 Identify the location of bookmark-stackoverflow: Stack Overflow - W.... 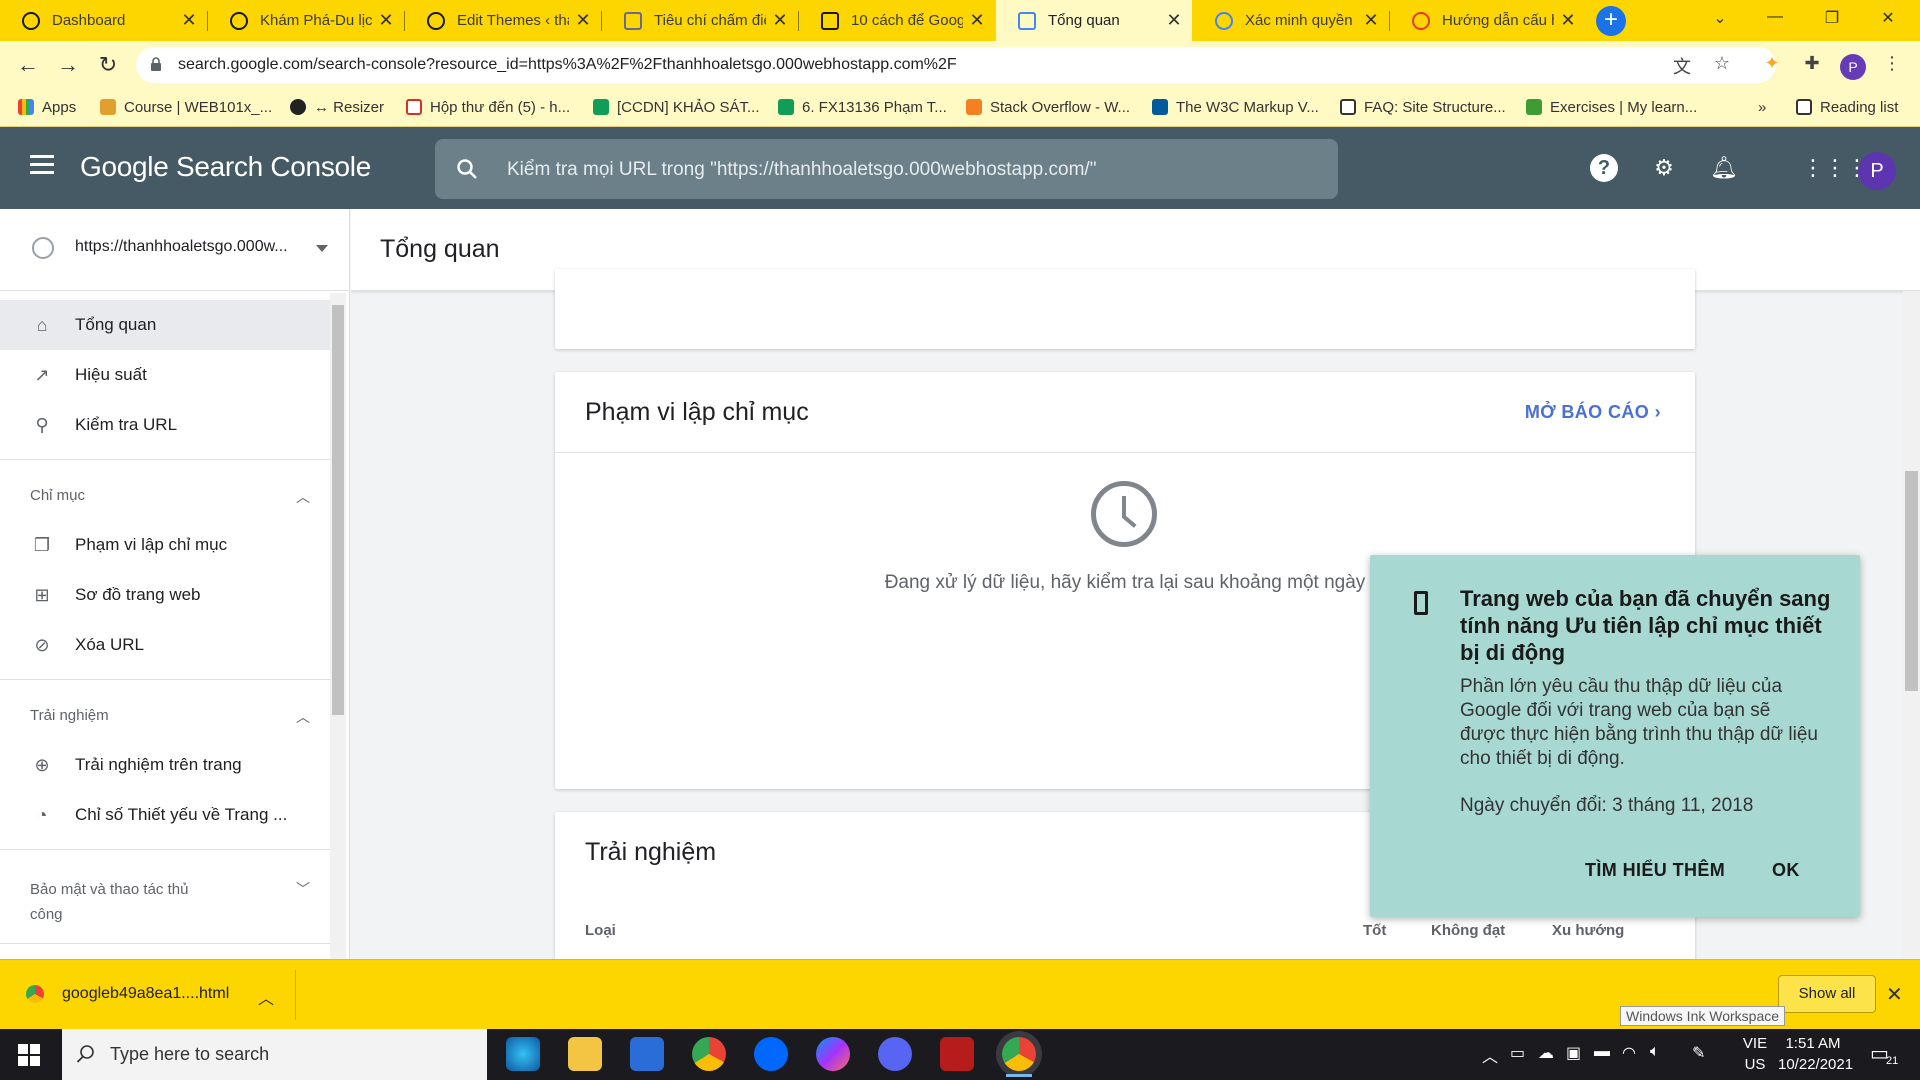
(1048, 107).